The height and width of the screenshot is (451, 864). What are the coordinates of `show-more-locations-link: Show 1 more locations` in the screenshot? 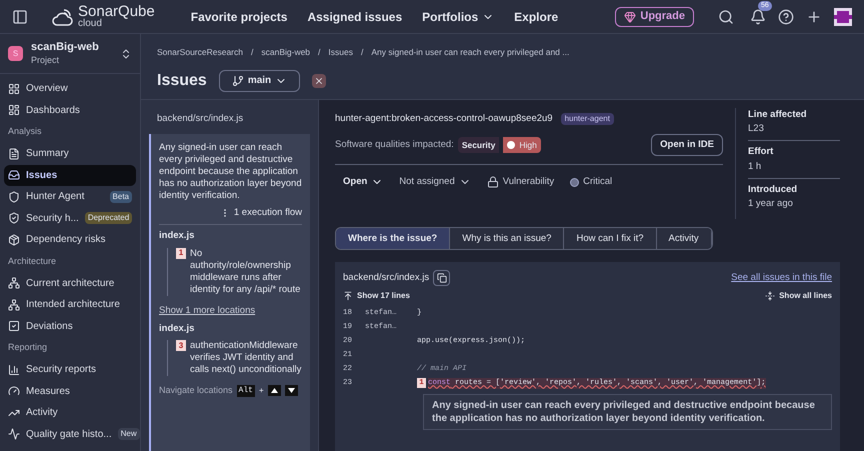 It's located at (230, 311).